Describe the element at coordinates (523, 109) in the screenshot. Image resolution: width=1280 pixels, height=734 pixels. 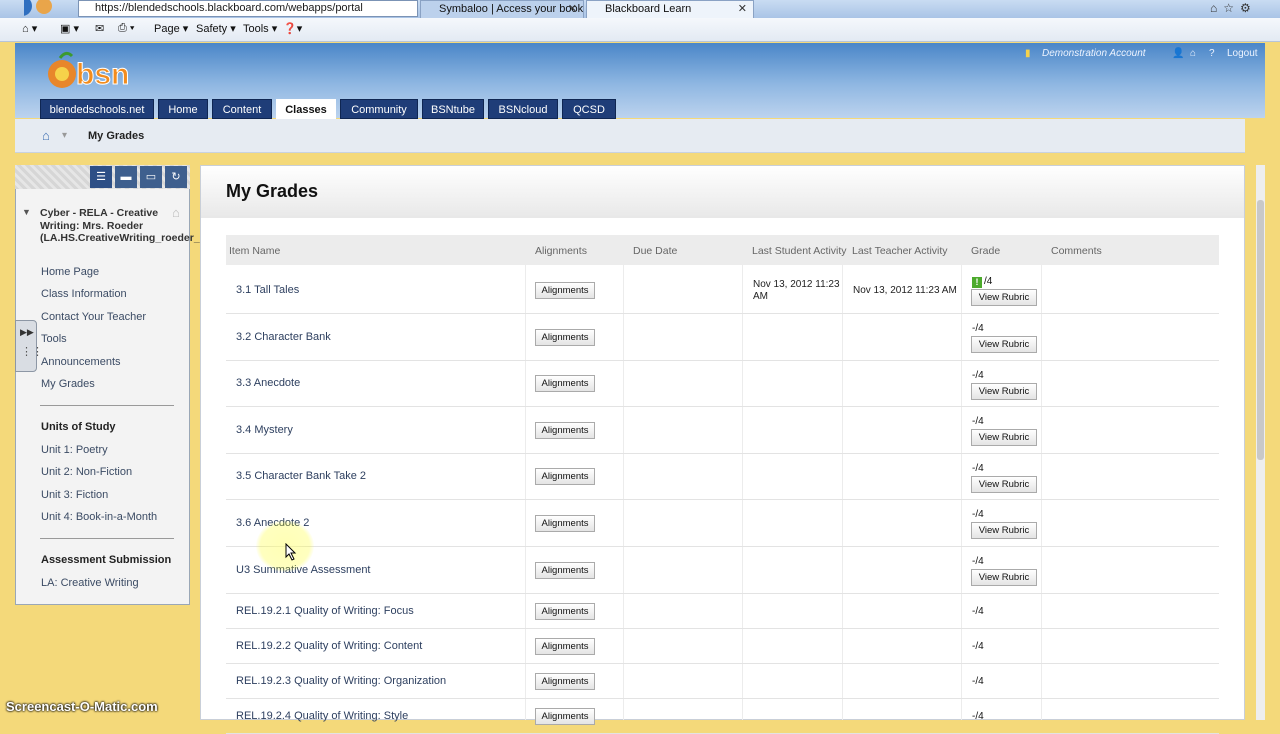
I see `tab-bsncloud: BSNcloud` at that location.